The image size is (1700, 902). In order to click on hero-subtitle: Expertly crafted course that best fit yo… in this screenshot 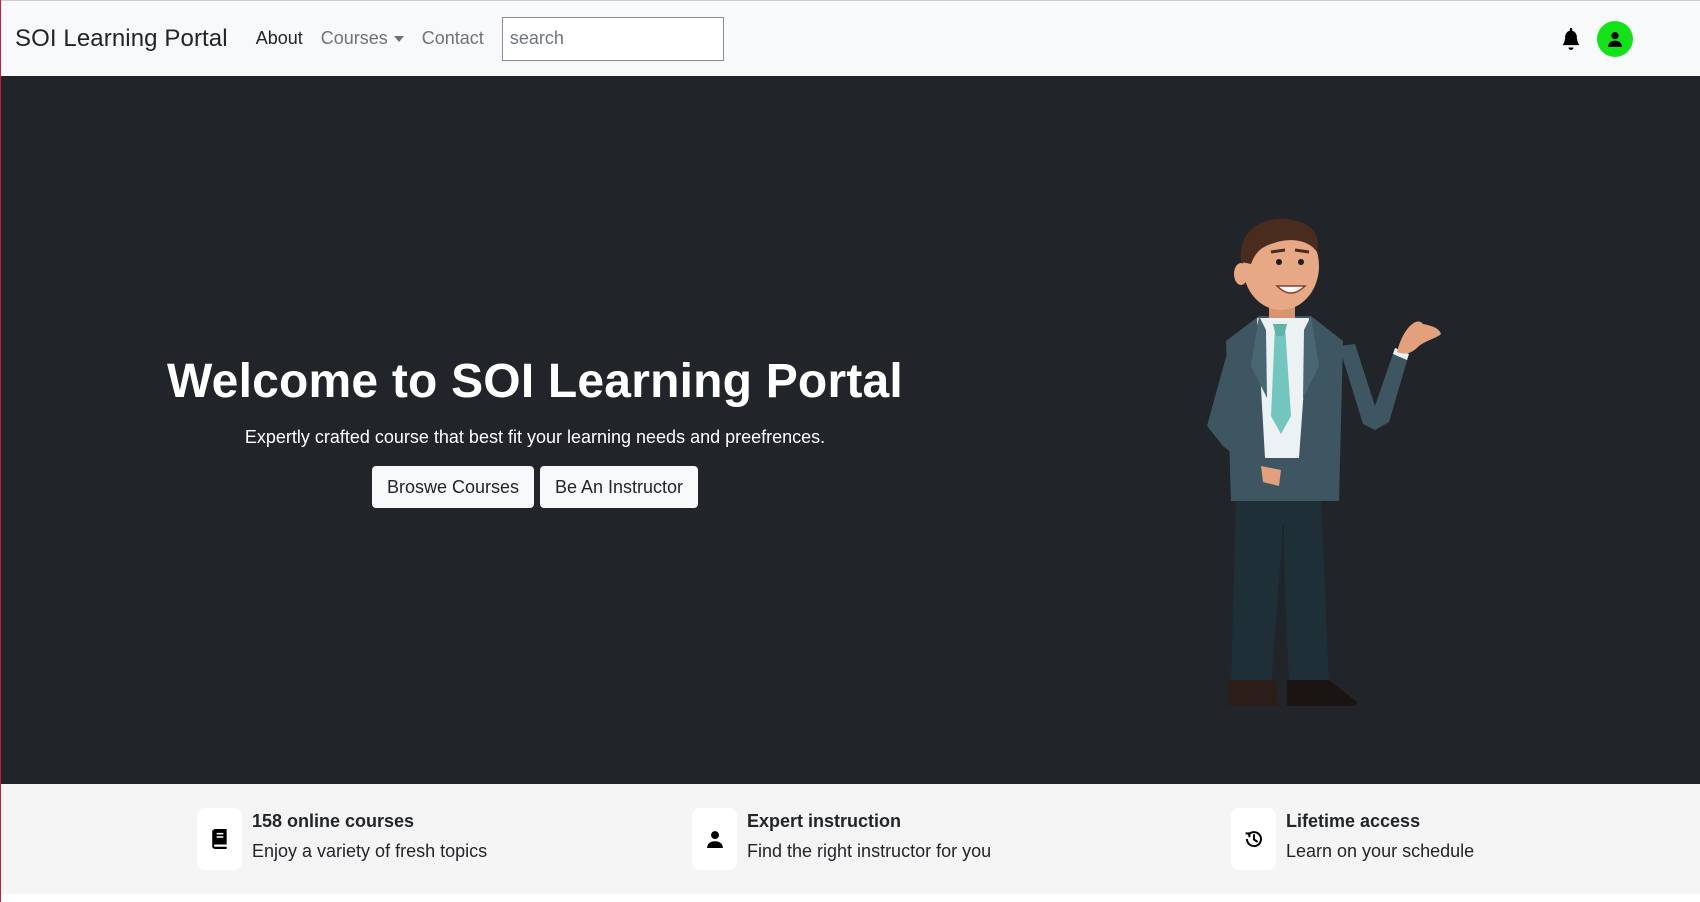, I will do `click(535, 437)`.